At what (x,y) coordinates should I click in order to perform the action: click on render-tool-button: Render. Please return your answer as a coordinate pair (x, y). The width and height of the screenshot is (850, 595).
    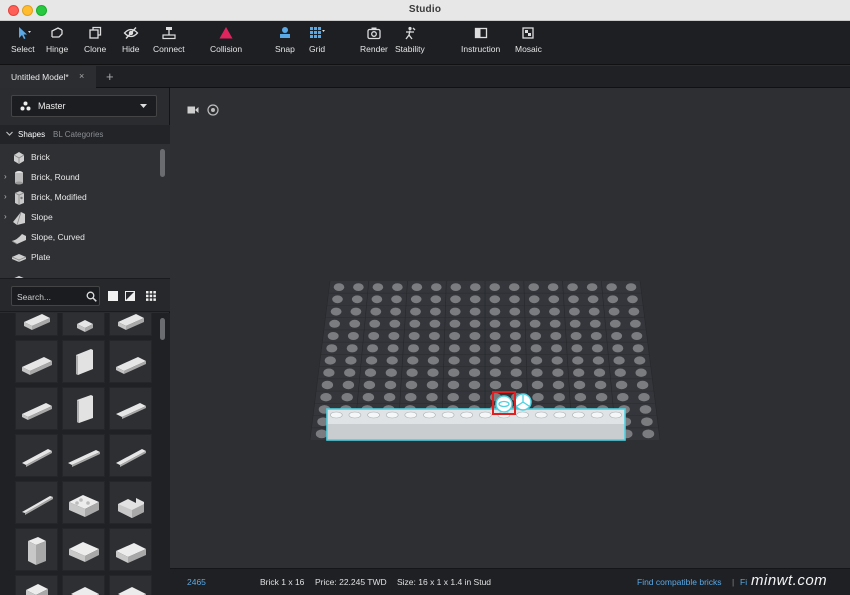
    Looking at the image, I should click on (374, 44).